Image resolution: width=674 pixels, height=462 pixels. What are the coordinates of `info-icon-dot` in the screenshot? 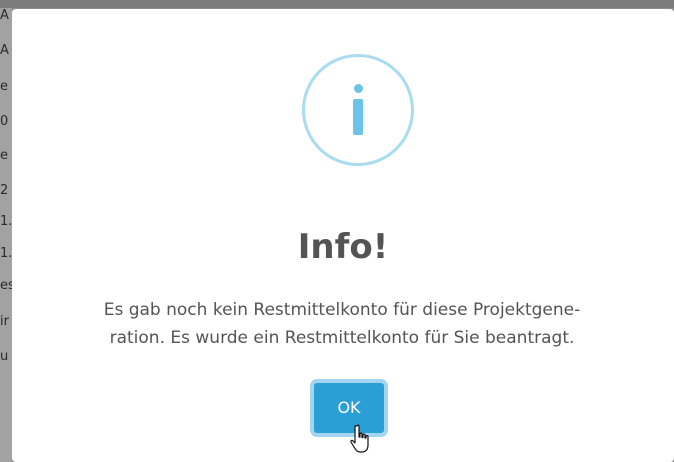 It's located at (358, 88).